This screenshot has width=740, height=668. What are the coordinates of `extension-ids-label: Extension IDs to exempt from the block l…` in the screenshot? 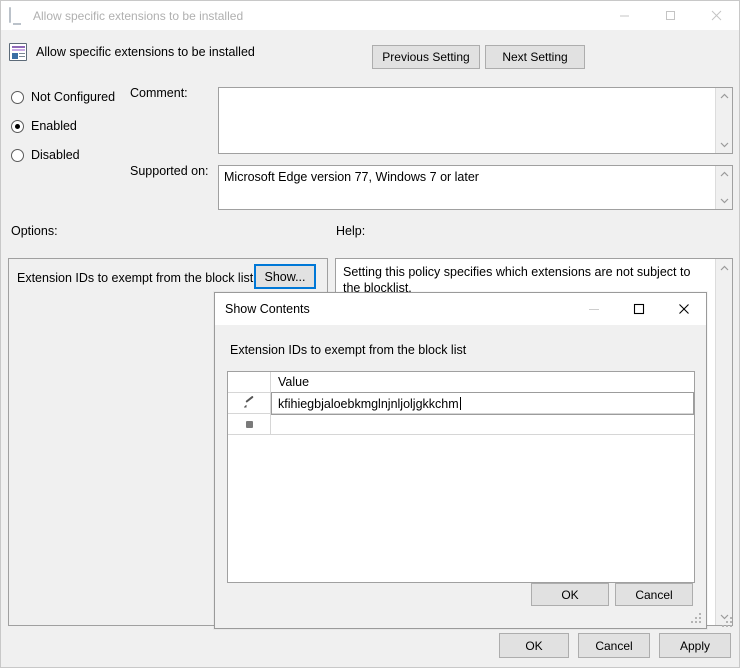 It's located at (135, 278).